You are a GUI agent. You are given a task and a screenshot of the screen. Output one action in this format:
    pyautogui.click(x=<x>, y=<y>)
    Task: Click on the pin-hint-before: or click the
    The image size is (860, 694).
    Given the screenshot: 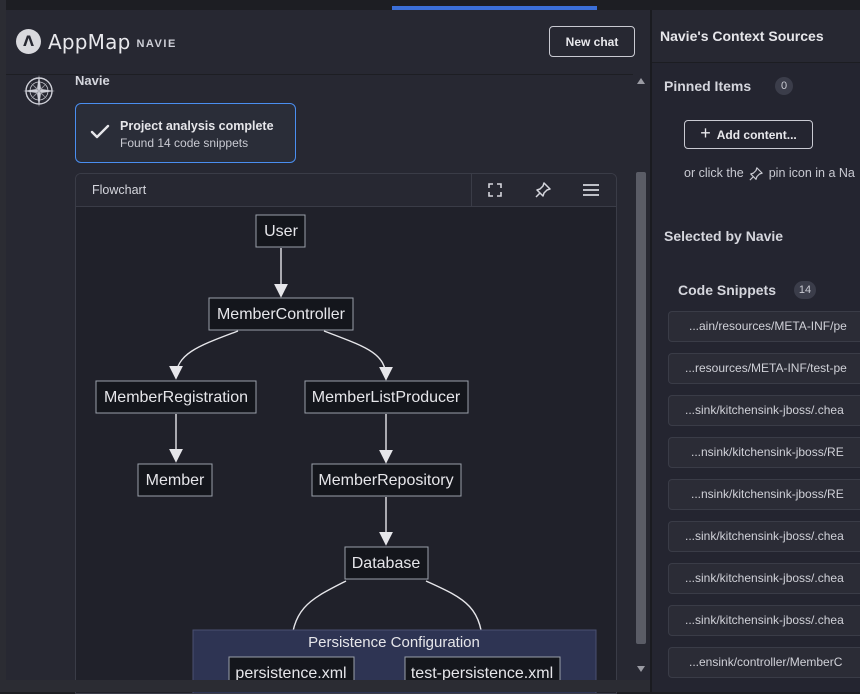 What is the action you would take?
    pyautogui.click(x=714, y=173)
    